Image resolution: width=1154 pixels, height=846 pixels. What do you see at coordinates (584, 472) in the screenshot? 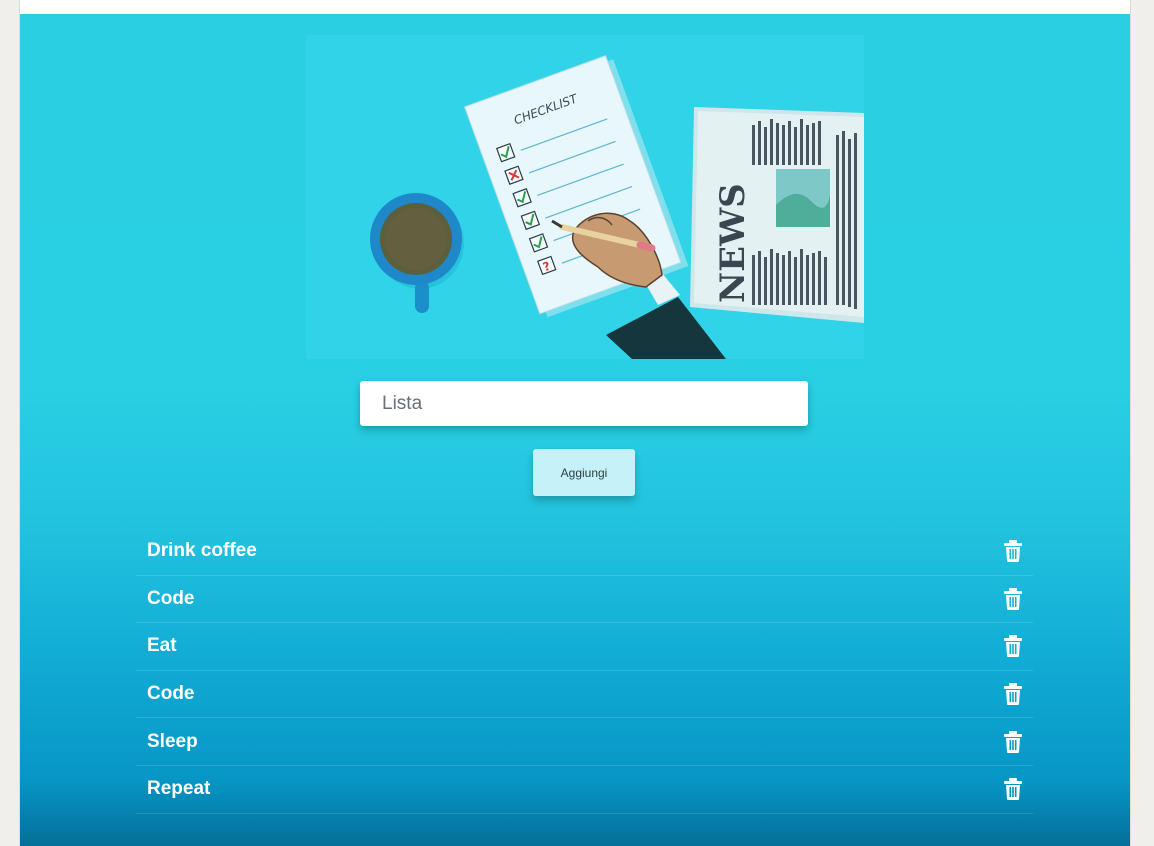
I see `add-button: Aggiungi` at bounding box center [584, 472].